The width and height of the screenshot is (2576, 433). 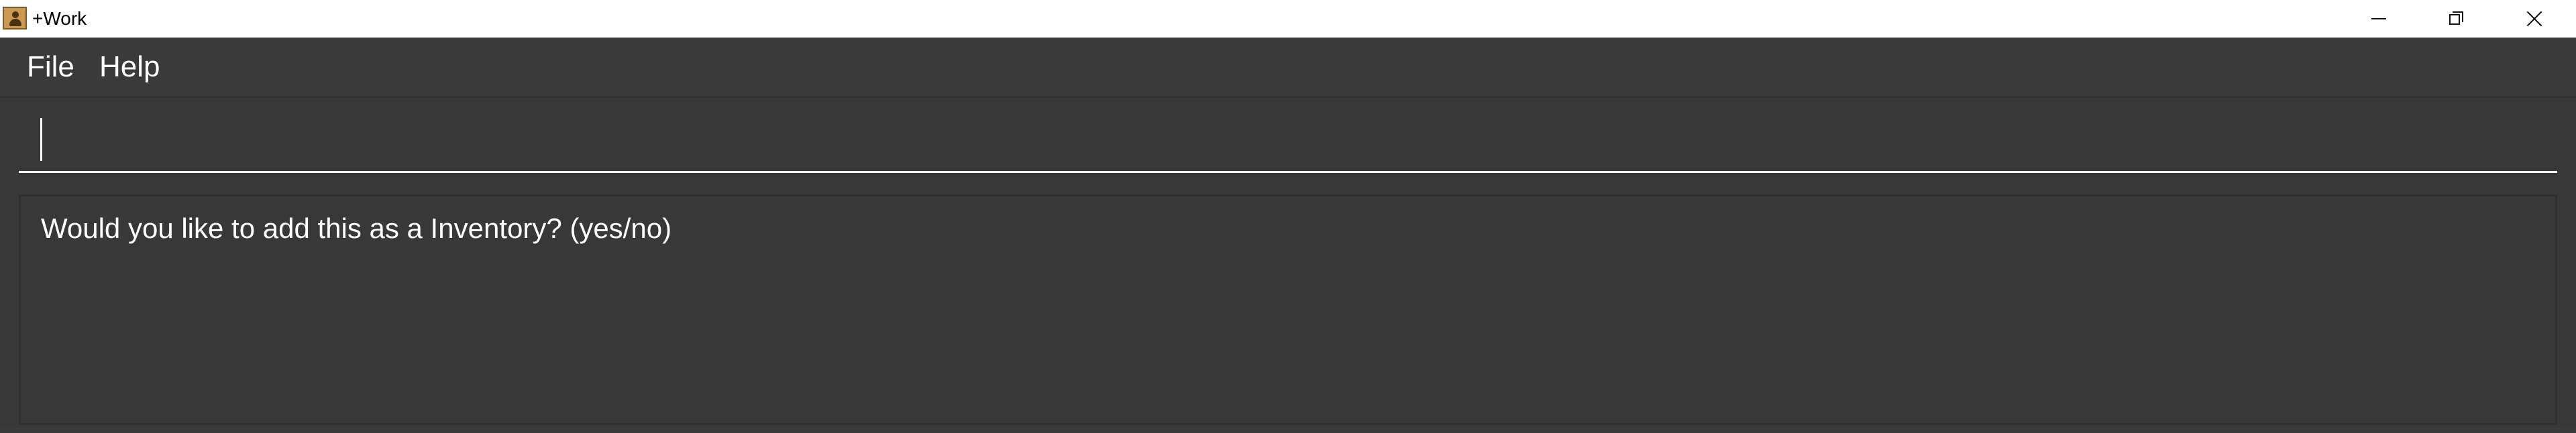 I want to click on text-caret, so click(x=41, y=139).